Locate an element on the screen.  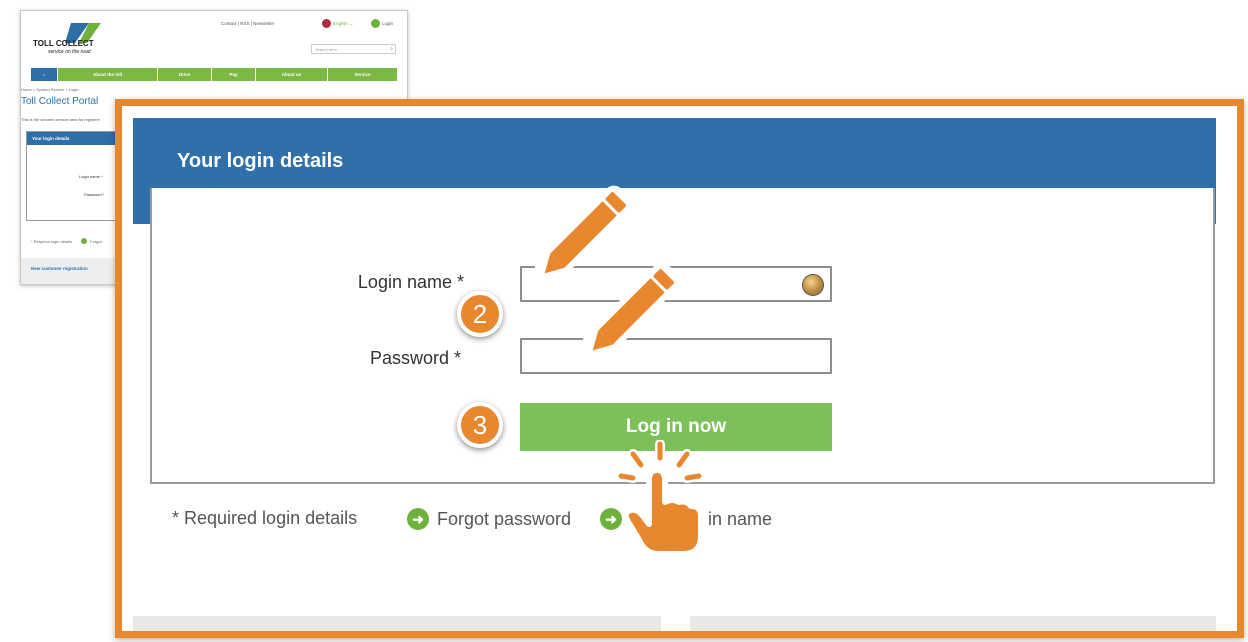
login-footer-mini: * Required login details Forgot is located at coordinates (66, 241).